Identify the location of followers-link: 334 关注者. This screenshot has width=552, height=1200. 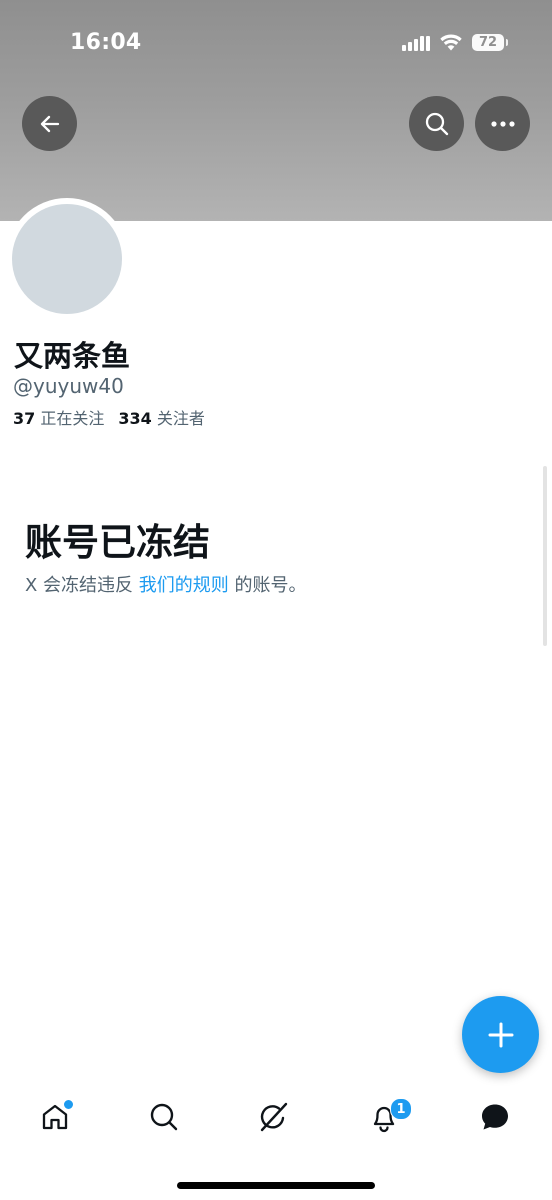
(161, 418).